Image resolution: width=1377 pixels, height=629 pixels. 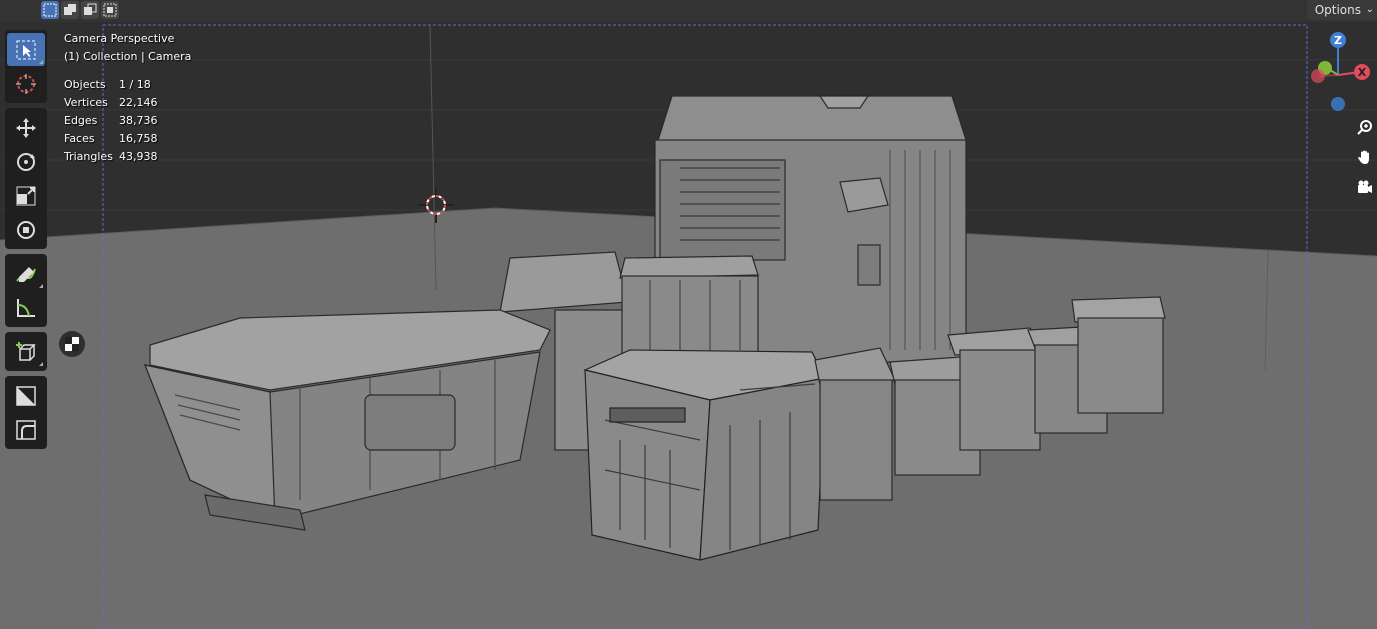 I want to click on gizmo-z-label: Z, so click(x=1338, y=40).